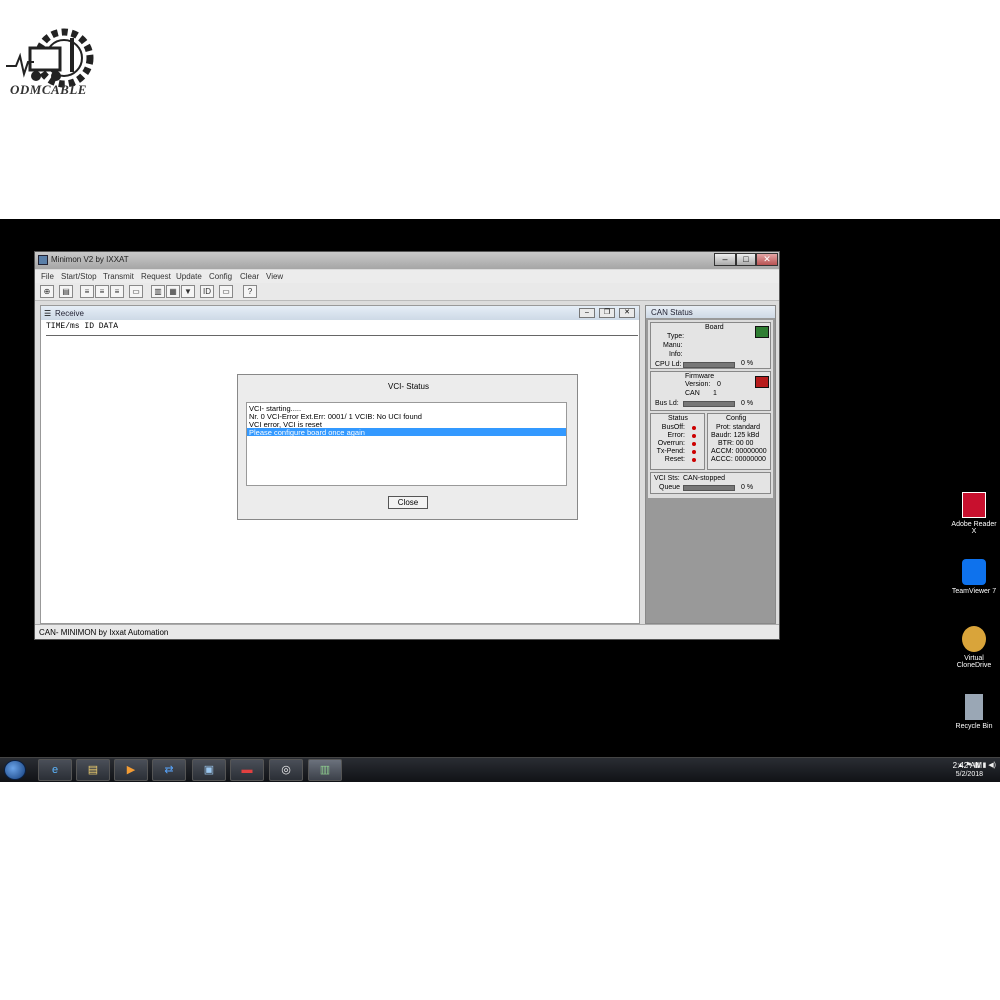 This screenshot has height=1000, width=1000. What do you see at coordinates (974, 662) in the screenshot?
I see `desktop-icon-label: Virtual CloneDrive` at bounding box center [974, 662].